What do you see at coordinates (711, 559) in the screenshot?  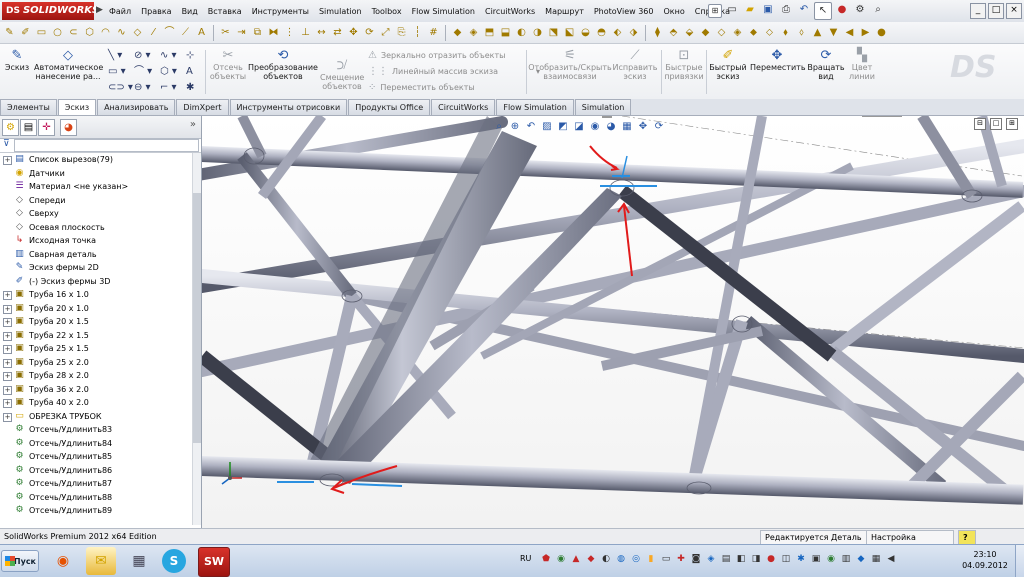 I see `tray-icon-12: ◈` at bounding box center [711, 559].